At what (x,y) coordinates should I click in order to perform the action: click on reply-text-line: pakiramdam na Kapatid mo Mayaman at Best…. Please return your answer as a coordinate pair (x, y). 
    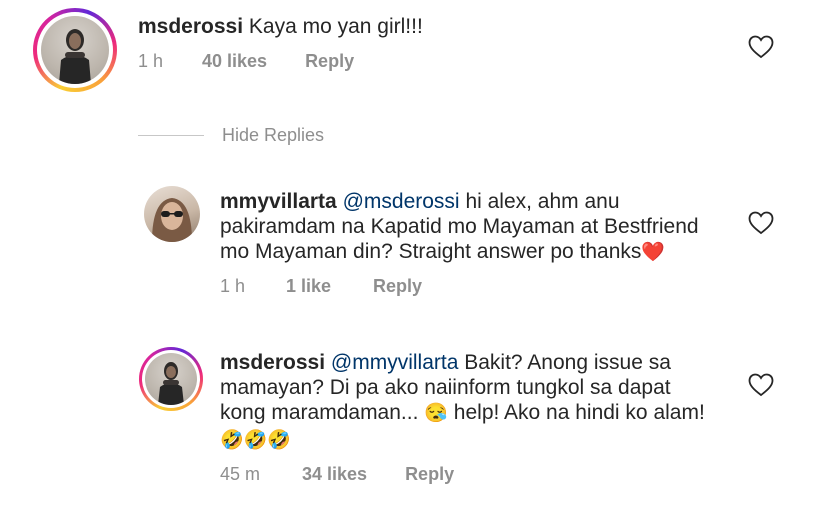
    Looking at the image, I should click on (459, 226).